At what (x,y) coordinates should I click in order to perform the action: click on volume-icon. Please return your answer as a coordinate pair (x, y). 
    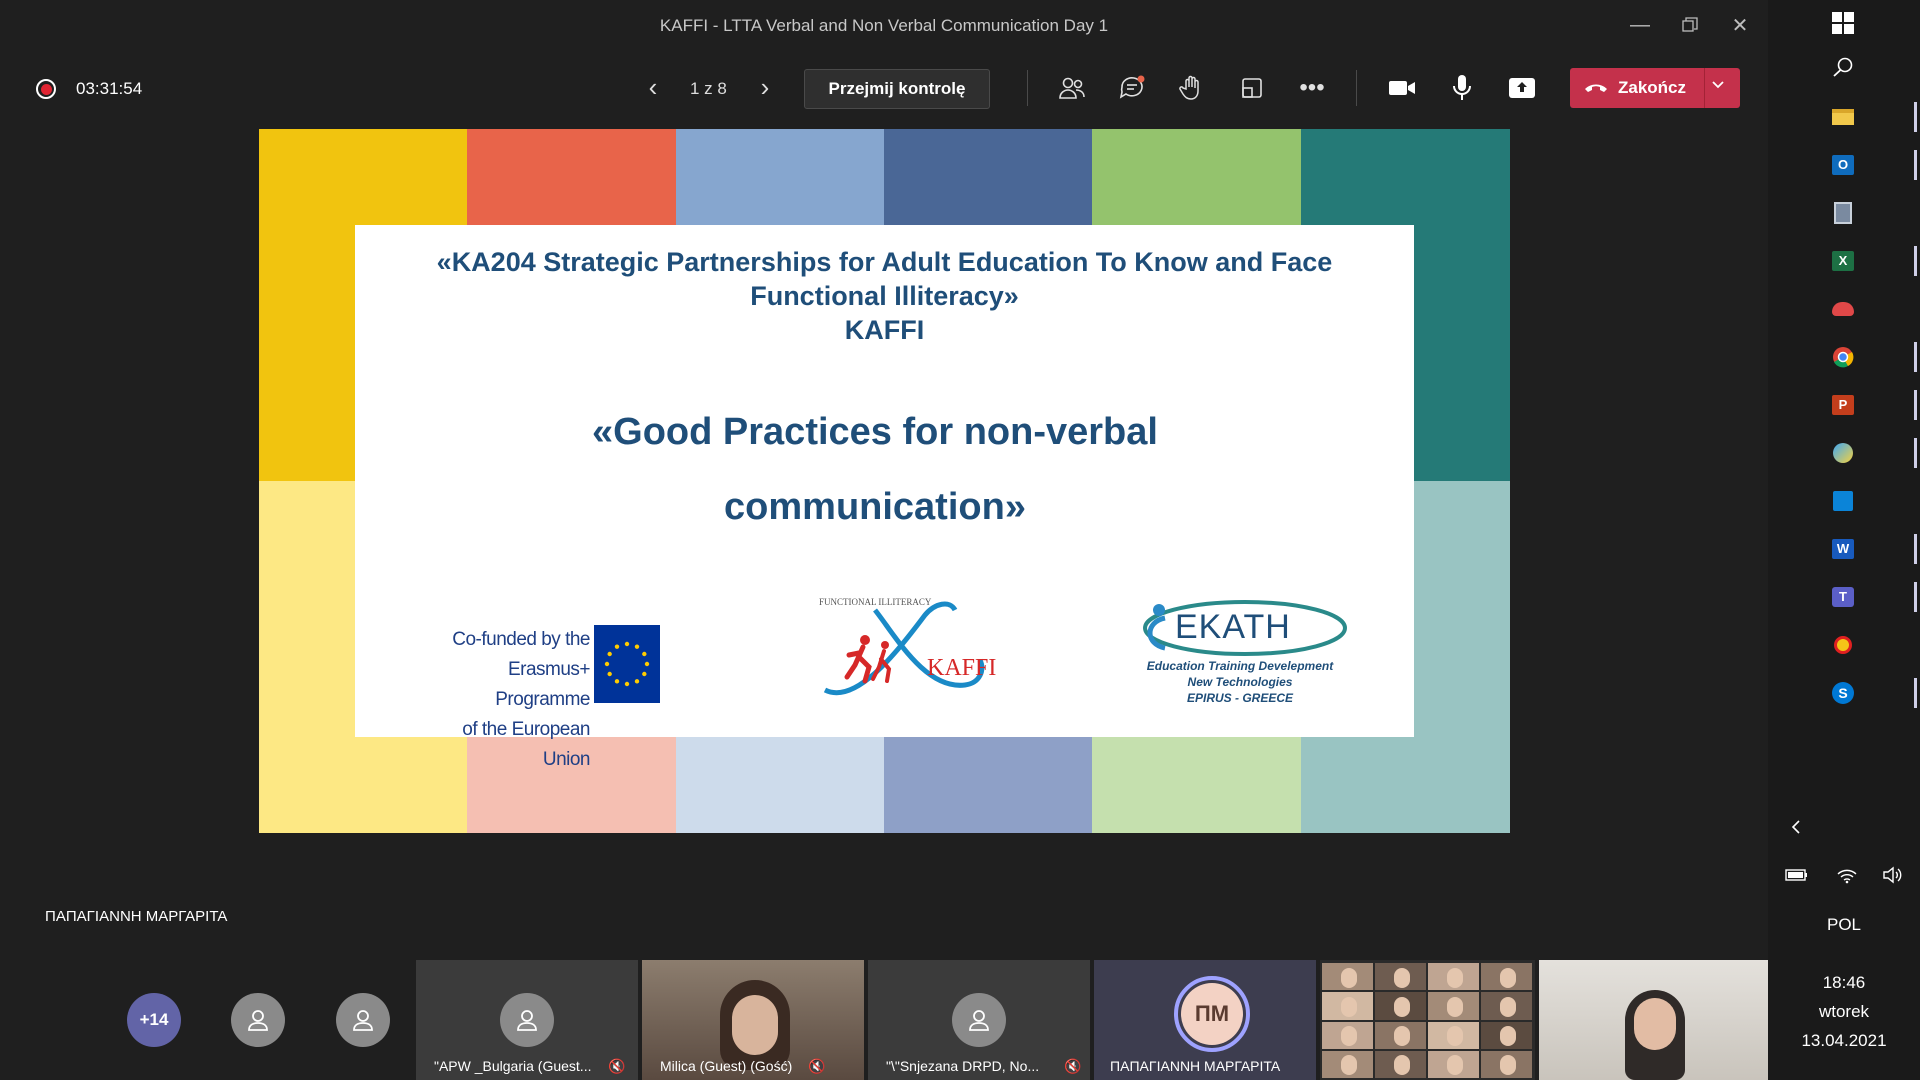
    Looking at the image, I should click on (1893, 875).